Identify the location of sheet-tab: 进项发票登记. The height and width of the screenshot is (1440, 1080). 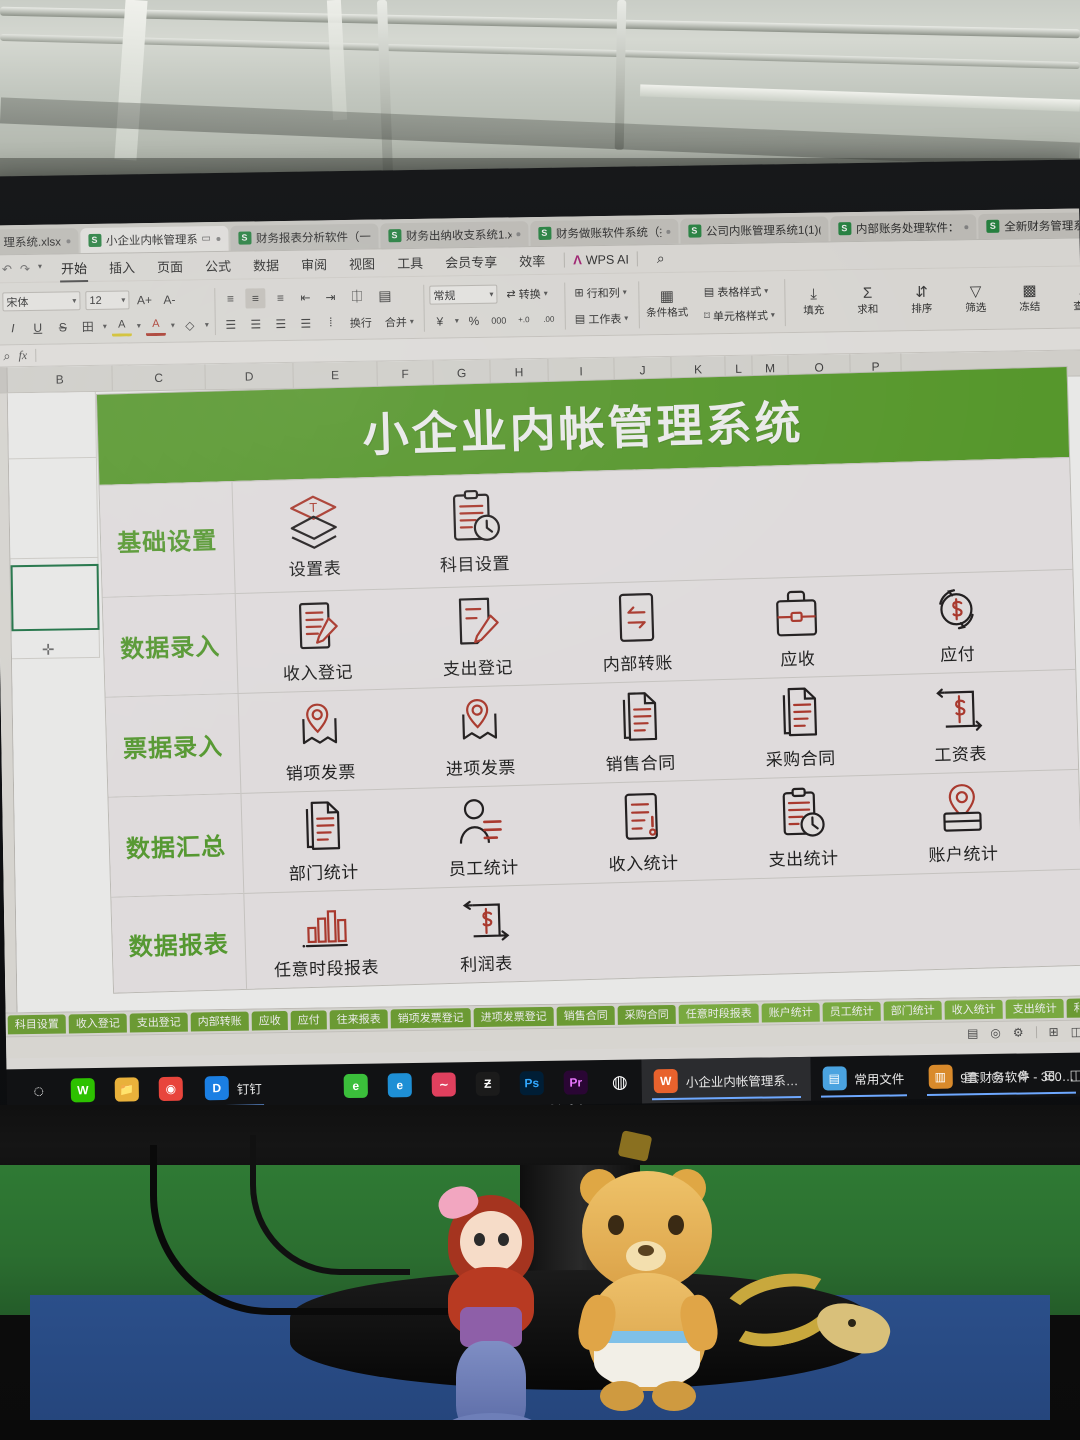
(513, 1017).